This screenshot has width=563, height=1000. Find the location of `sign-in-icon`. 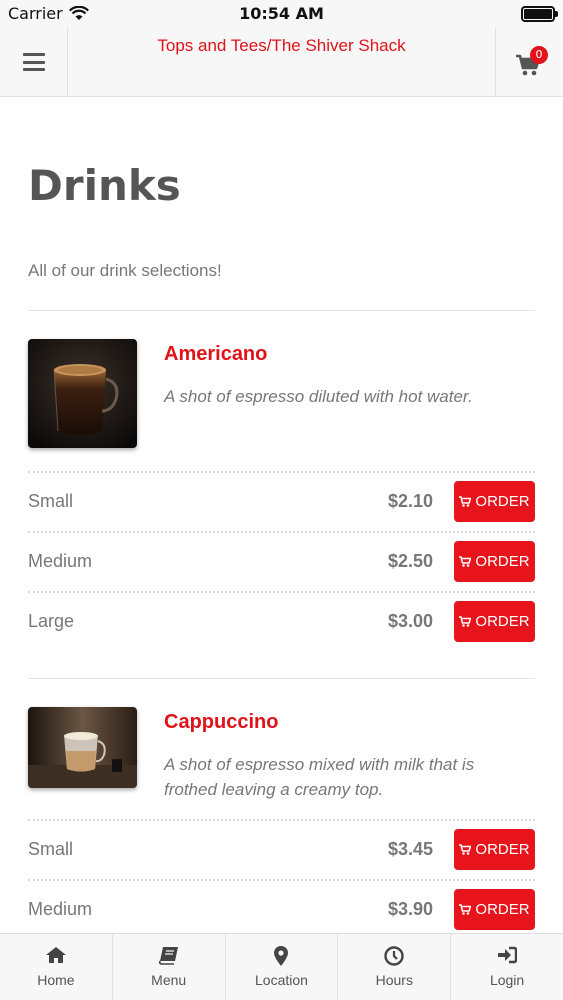

sign-in-icon is located at coordinates (507, 956).